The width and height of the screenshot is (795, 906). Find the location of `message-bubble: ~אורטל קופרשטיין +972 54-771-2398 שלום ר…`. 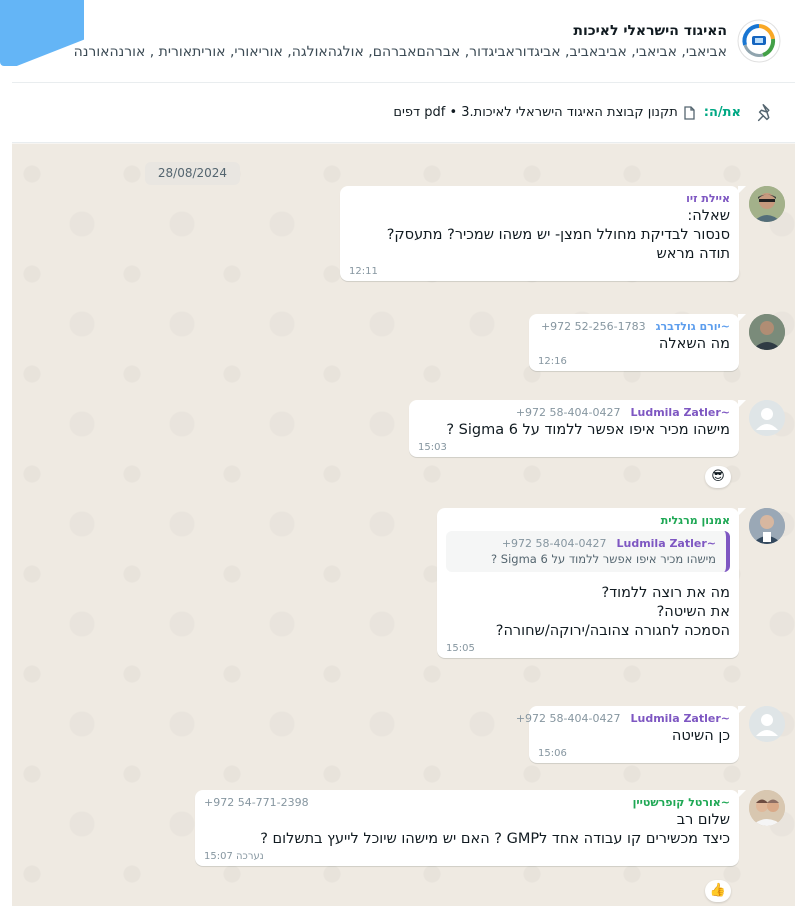

message-bubble: ~אורטל קופרשטיין +972 54-771-2398 שלום ר… is located at coordinates (470, 828).